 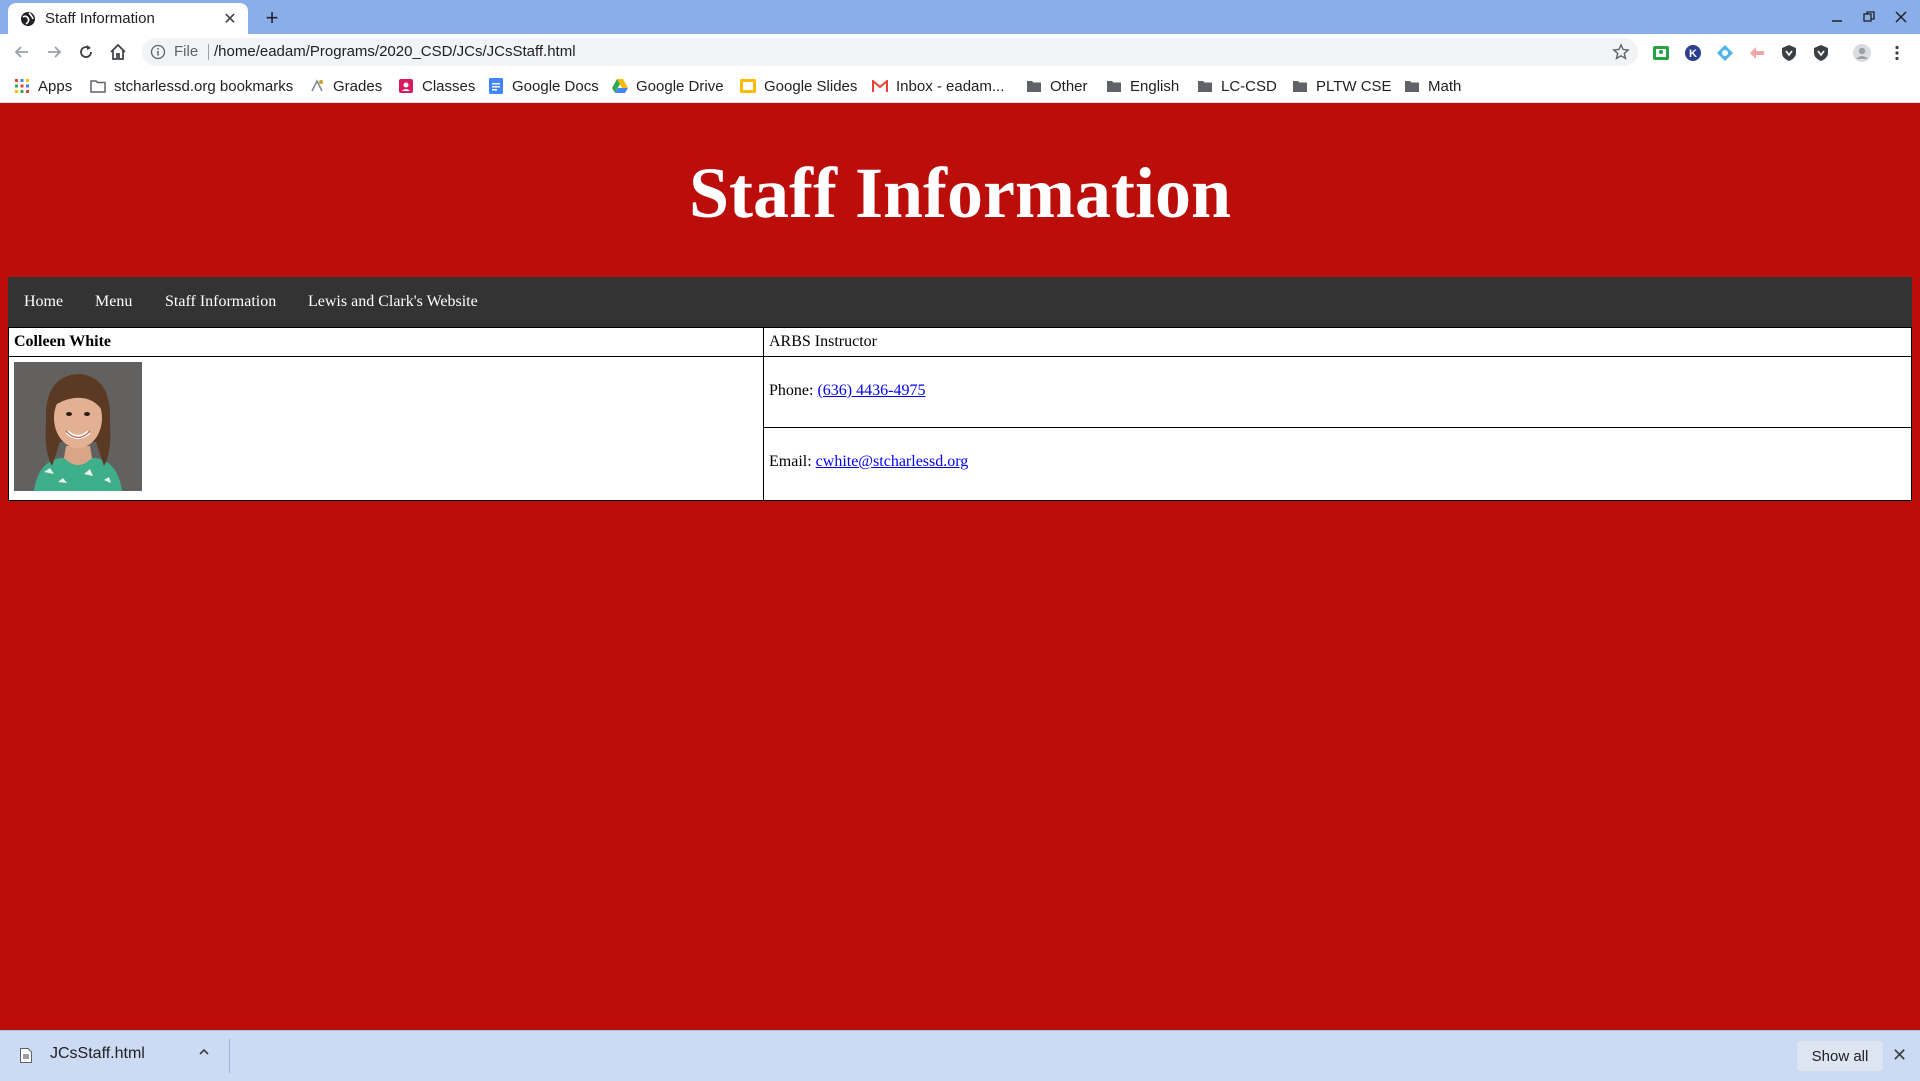 I want to click on browser-tab: Staff Information ✕, so click(x=128, y=18).